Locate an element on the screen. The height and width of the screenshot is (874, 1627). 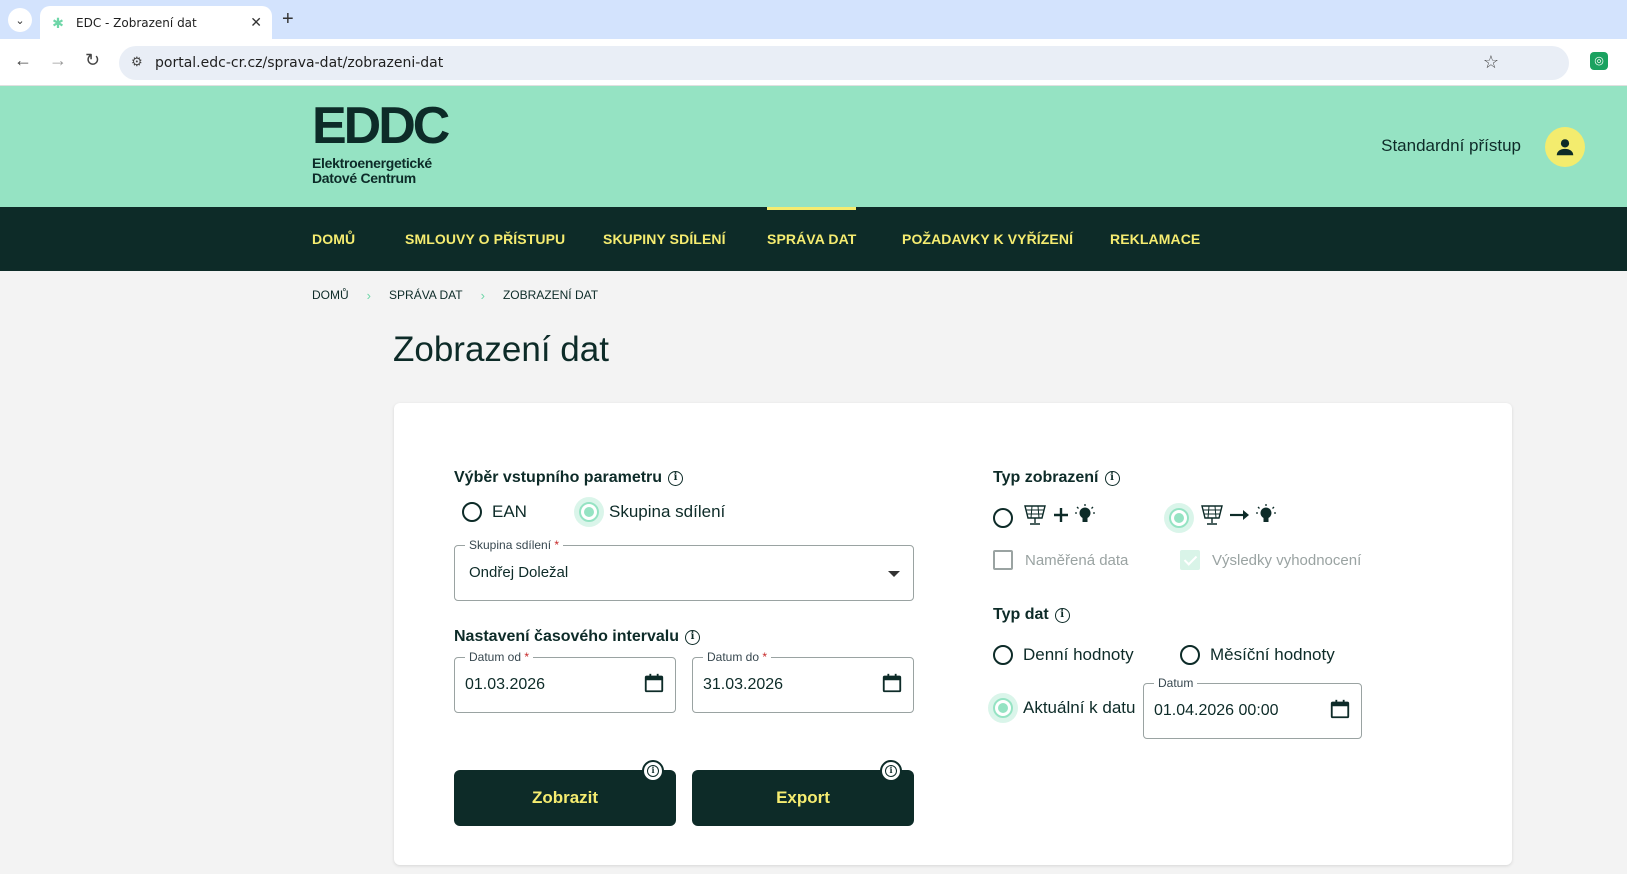
page-title: Zobrazení dat is located at coordinates (501, 349).